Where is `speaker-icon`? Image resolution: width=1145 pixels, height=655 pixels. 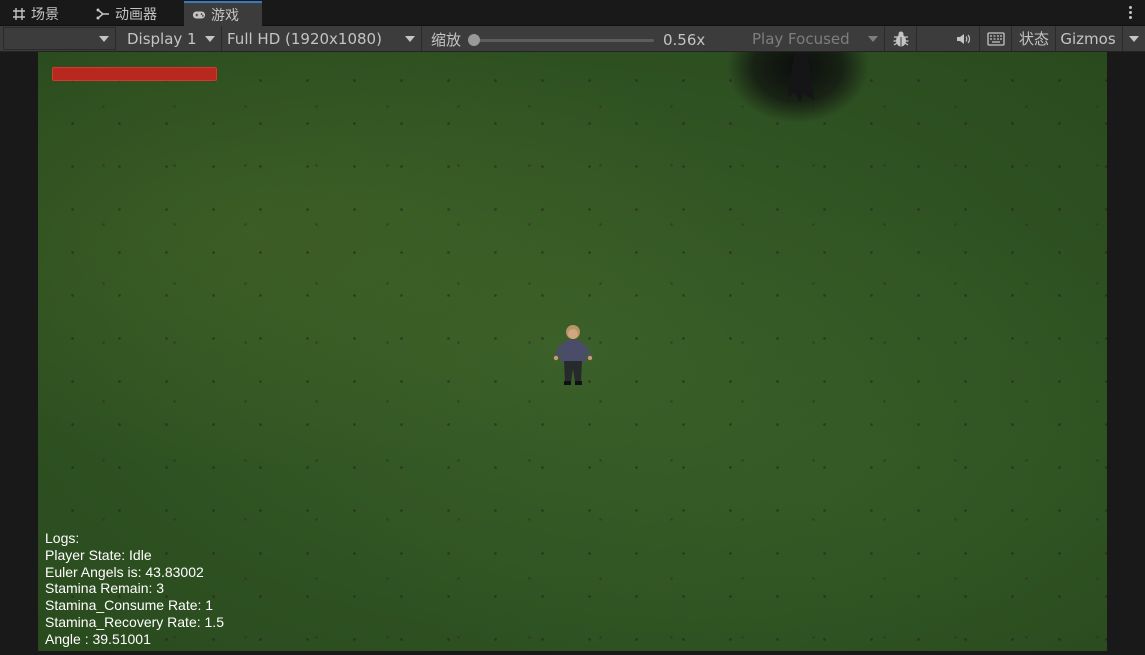
speaker-icon is located at coordinates (963, 38).